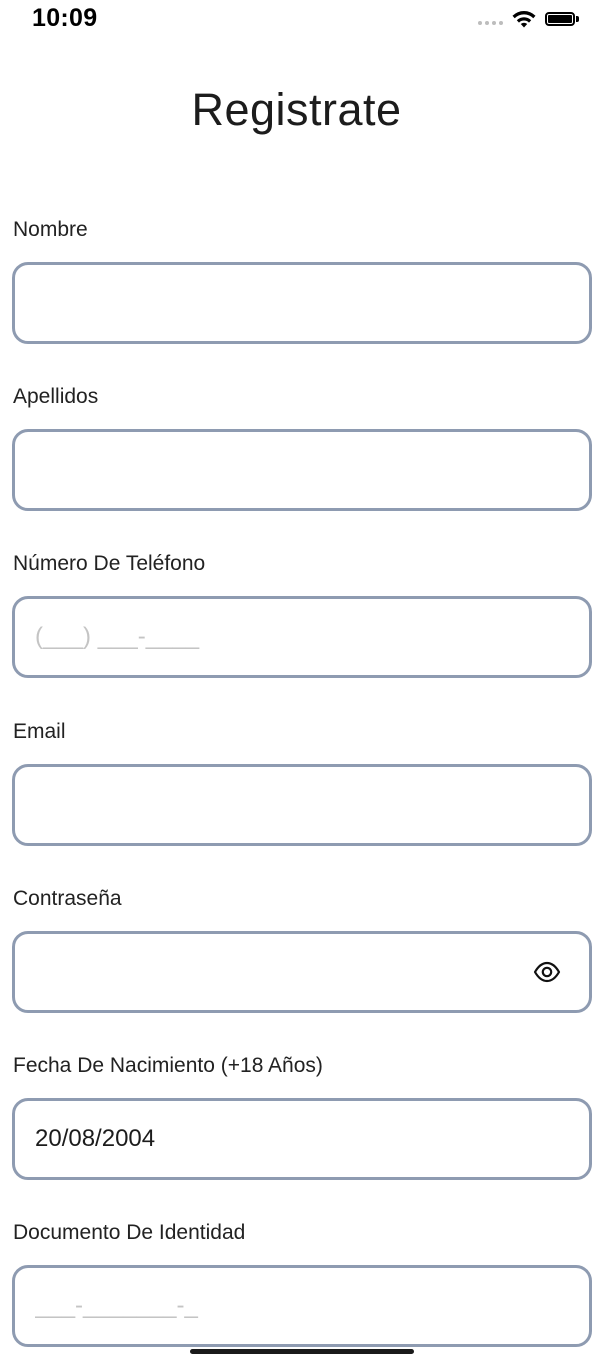  What do you see at coordinates (296, 109) in the screenshot?
I see `page-title: Registrate` at bounding box center [296, 109].